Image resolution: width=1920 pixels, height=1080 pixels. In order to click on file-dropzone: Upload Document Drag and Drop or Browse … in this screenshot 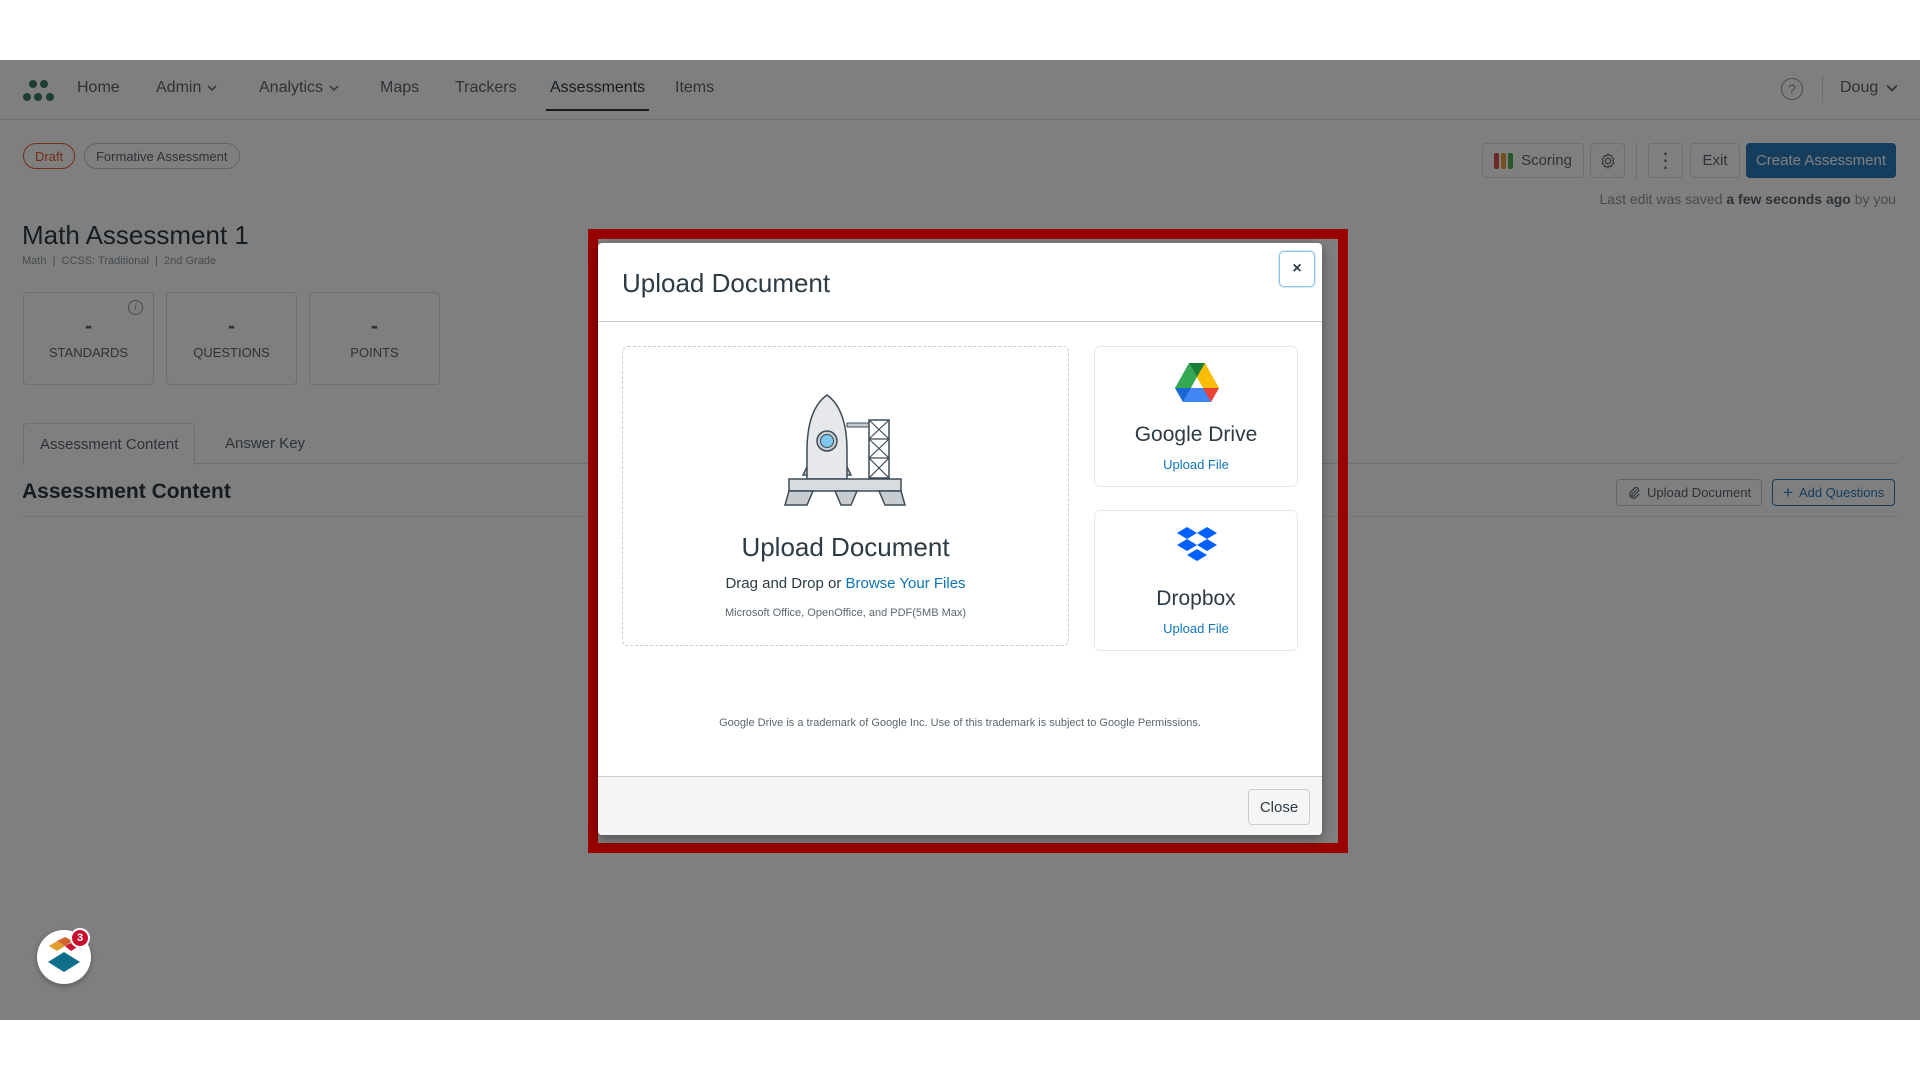, I will do `click(845, 496)`.